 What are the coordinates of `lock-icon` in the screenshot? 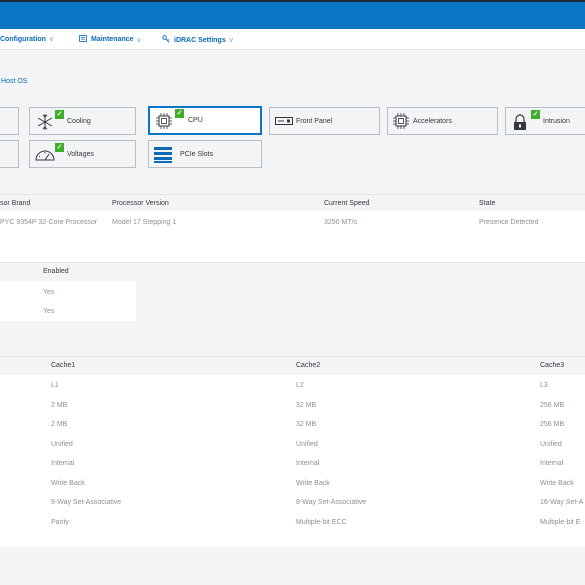 It's located at (520, 123).